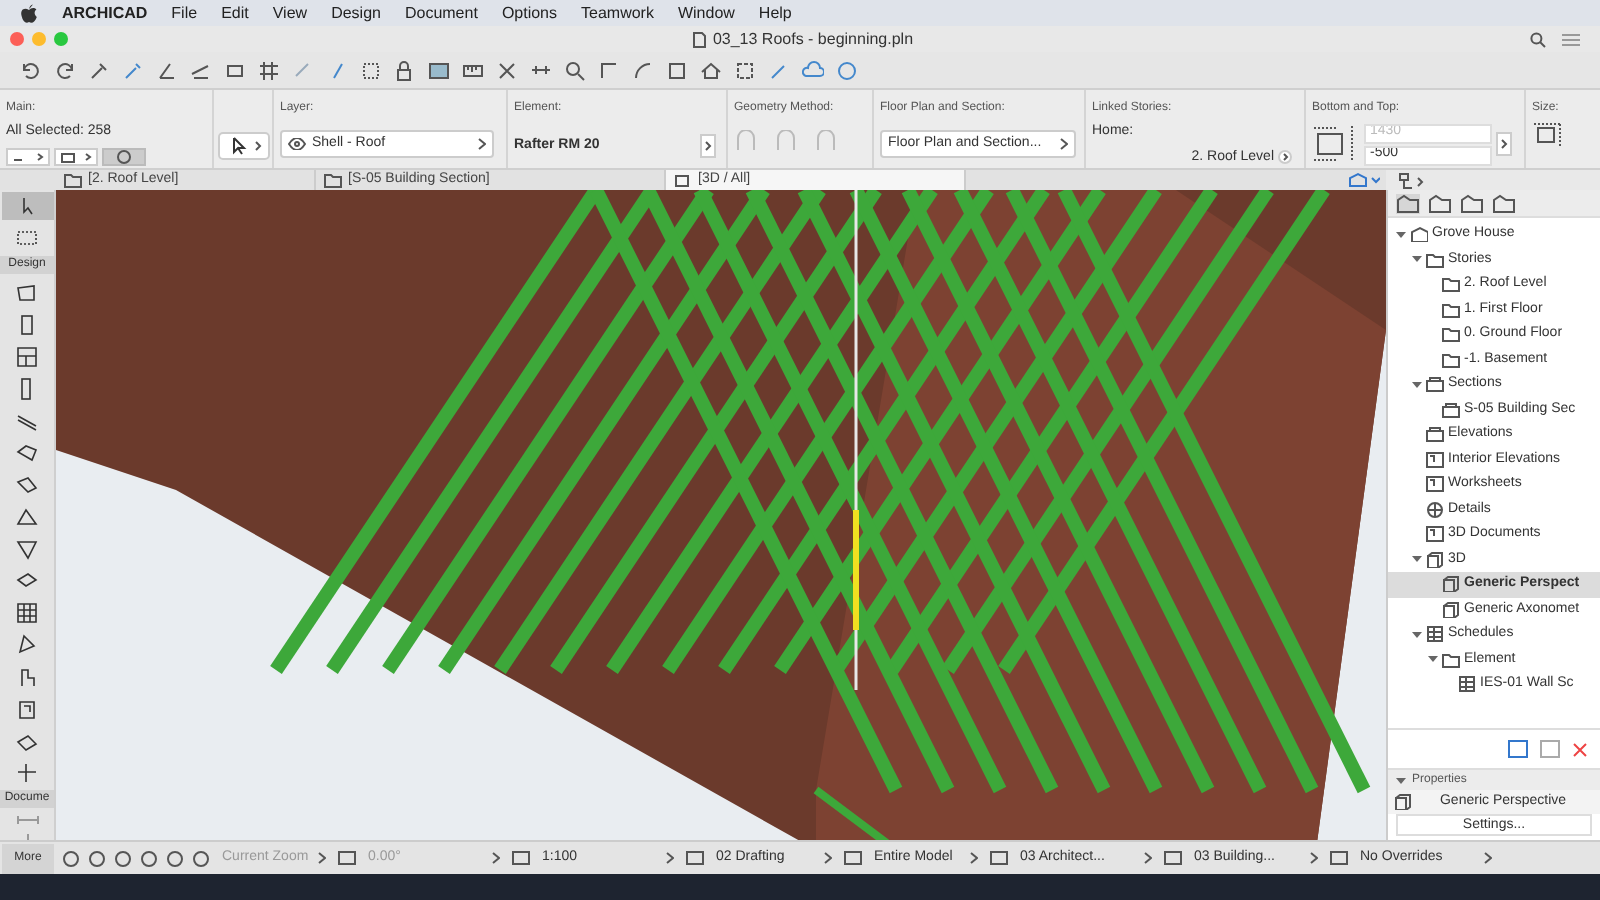  What do you see at coordinates (473, 70) in the screenshot?
I see `ruler-icon` at bounding box center [473, 70].